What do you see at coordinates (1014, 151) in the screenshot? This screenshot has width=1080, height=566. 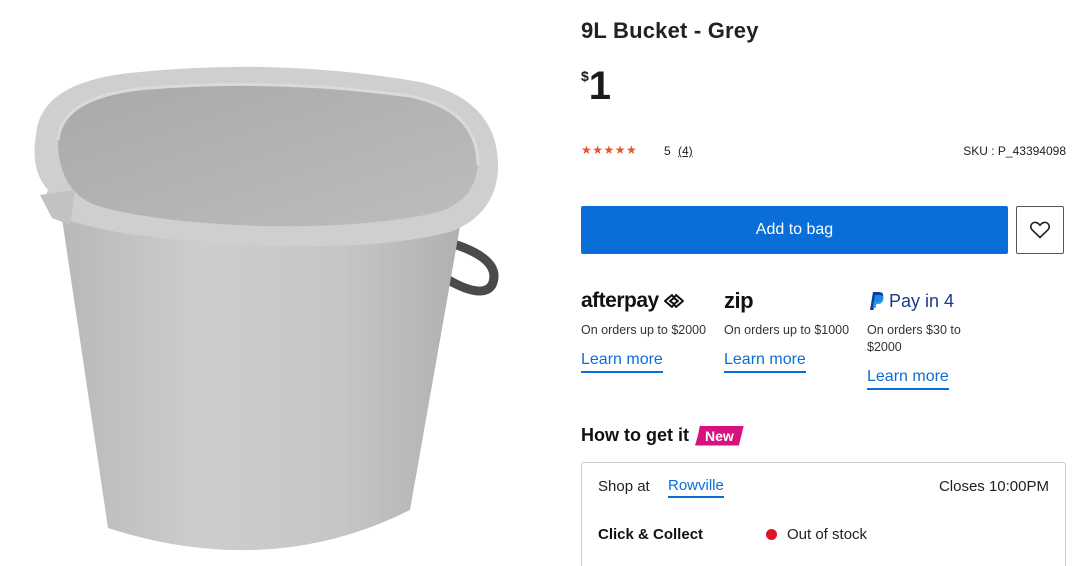 I see `sku-label: SKU : P_43394098` at bounding box center [1014, 151].